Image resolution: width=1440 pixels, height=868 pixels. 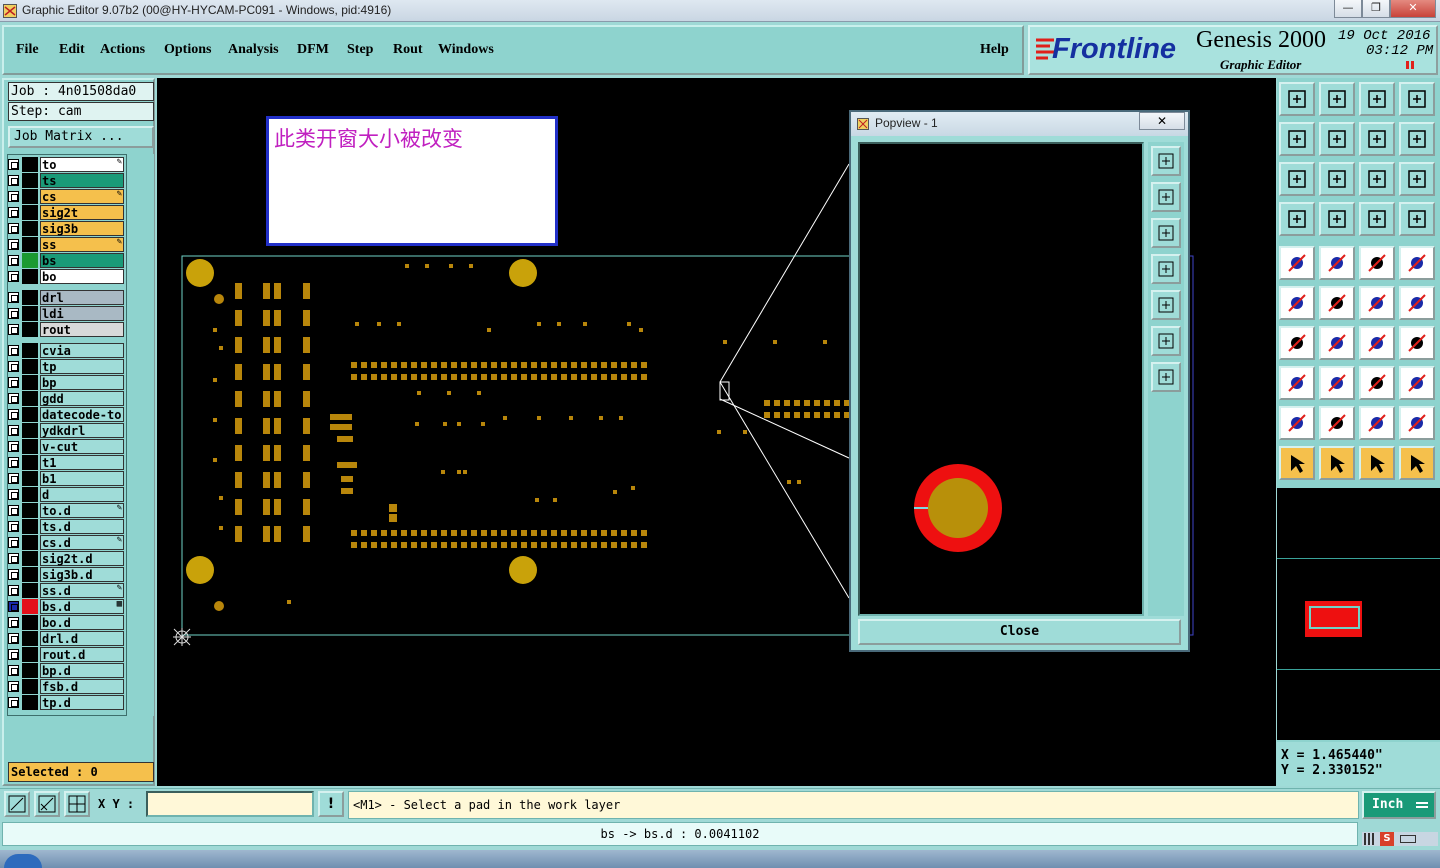 What do you see at coordinates (65, 542) in the screenshot?
I see `layer-row-cs.d: cs.d ✎` at bounding box center [65, 542].